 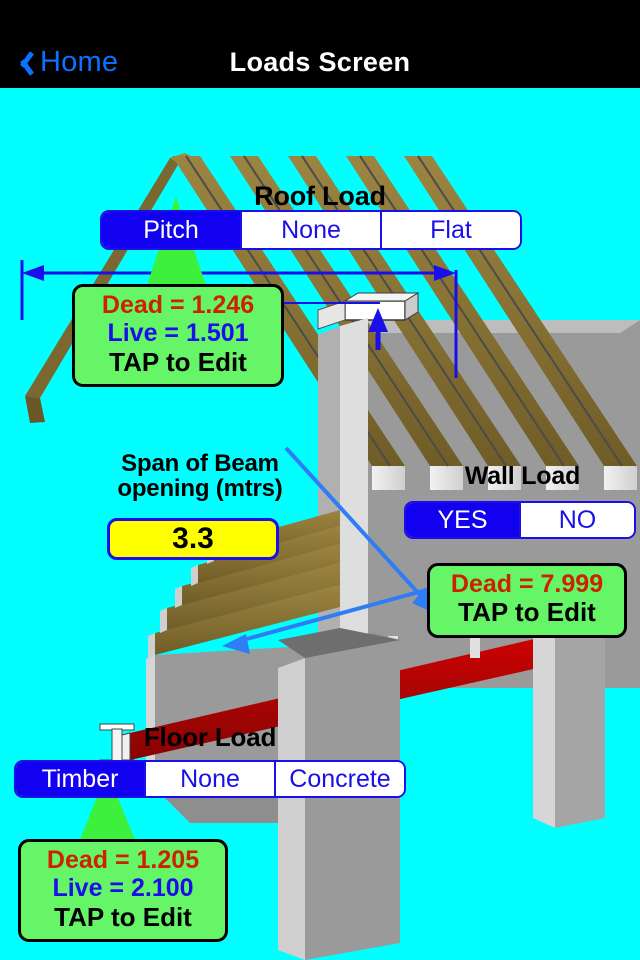 I want to click on floor-load-heading: Floor Load, so click(x=210, y=737).